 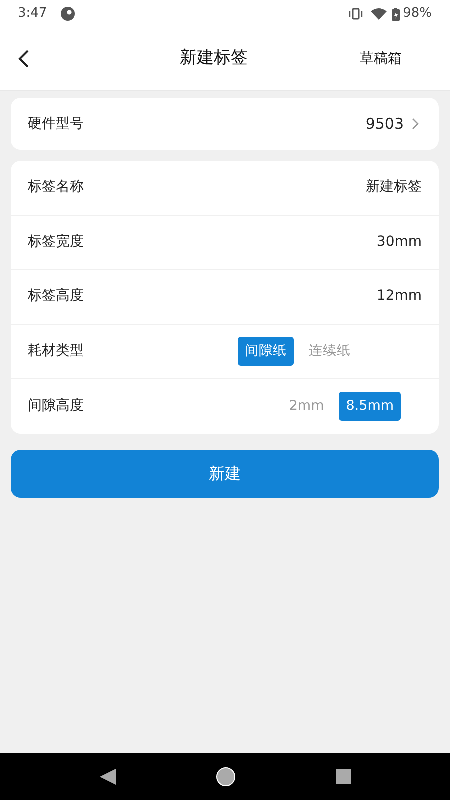 I want to click on field-label: 间隙高度, so click(x=56, y=406).